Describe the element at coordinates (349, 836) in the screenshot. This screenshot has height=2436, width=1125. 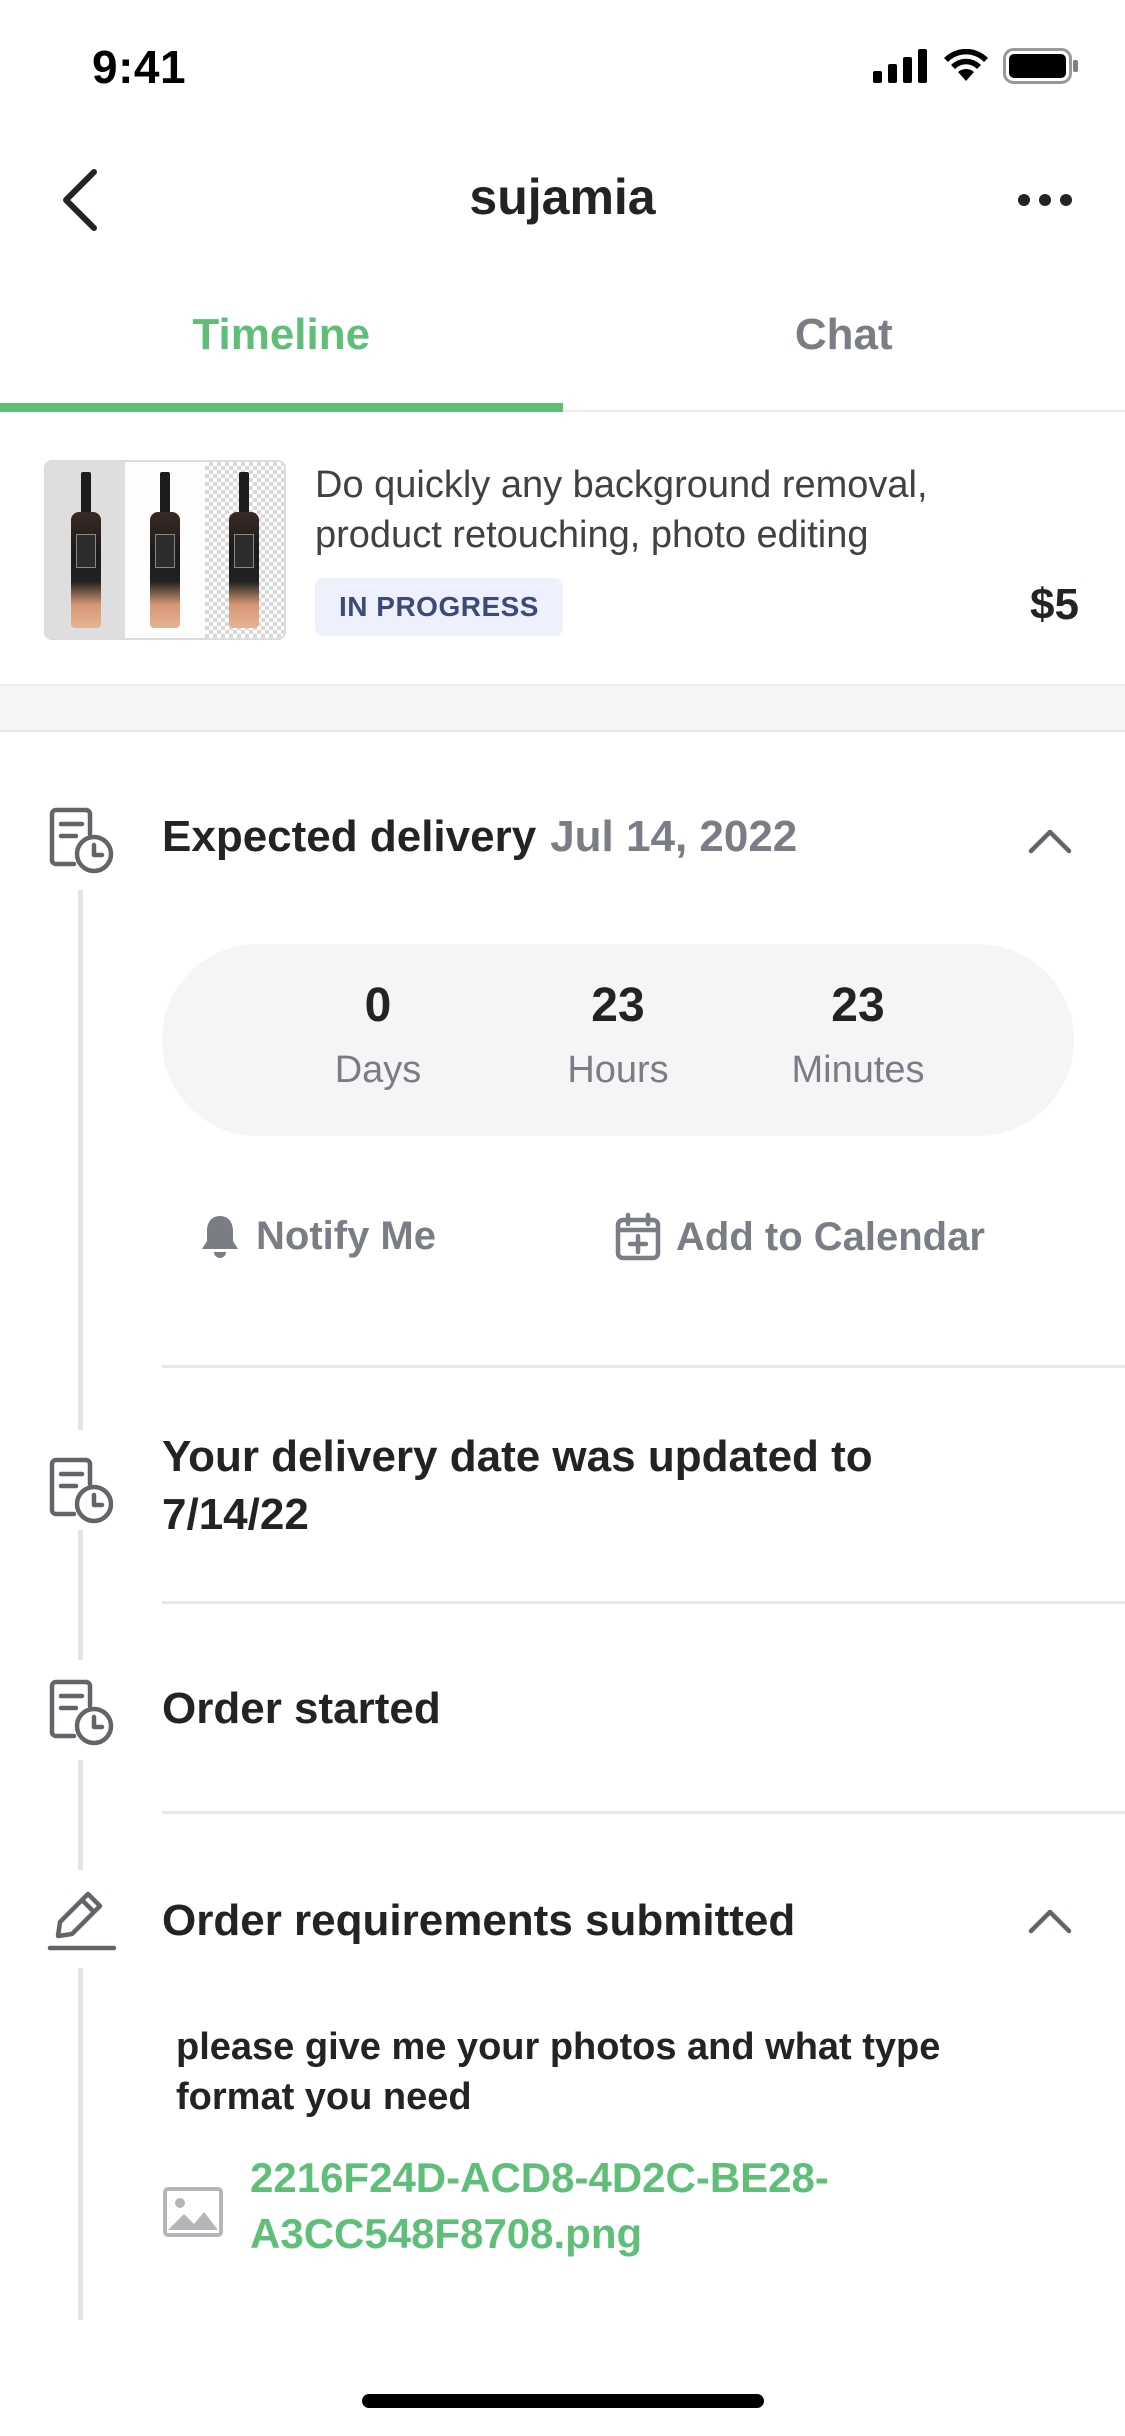
I see `expected-delivery-label: Expected delivery` at that location.